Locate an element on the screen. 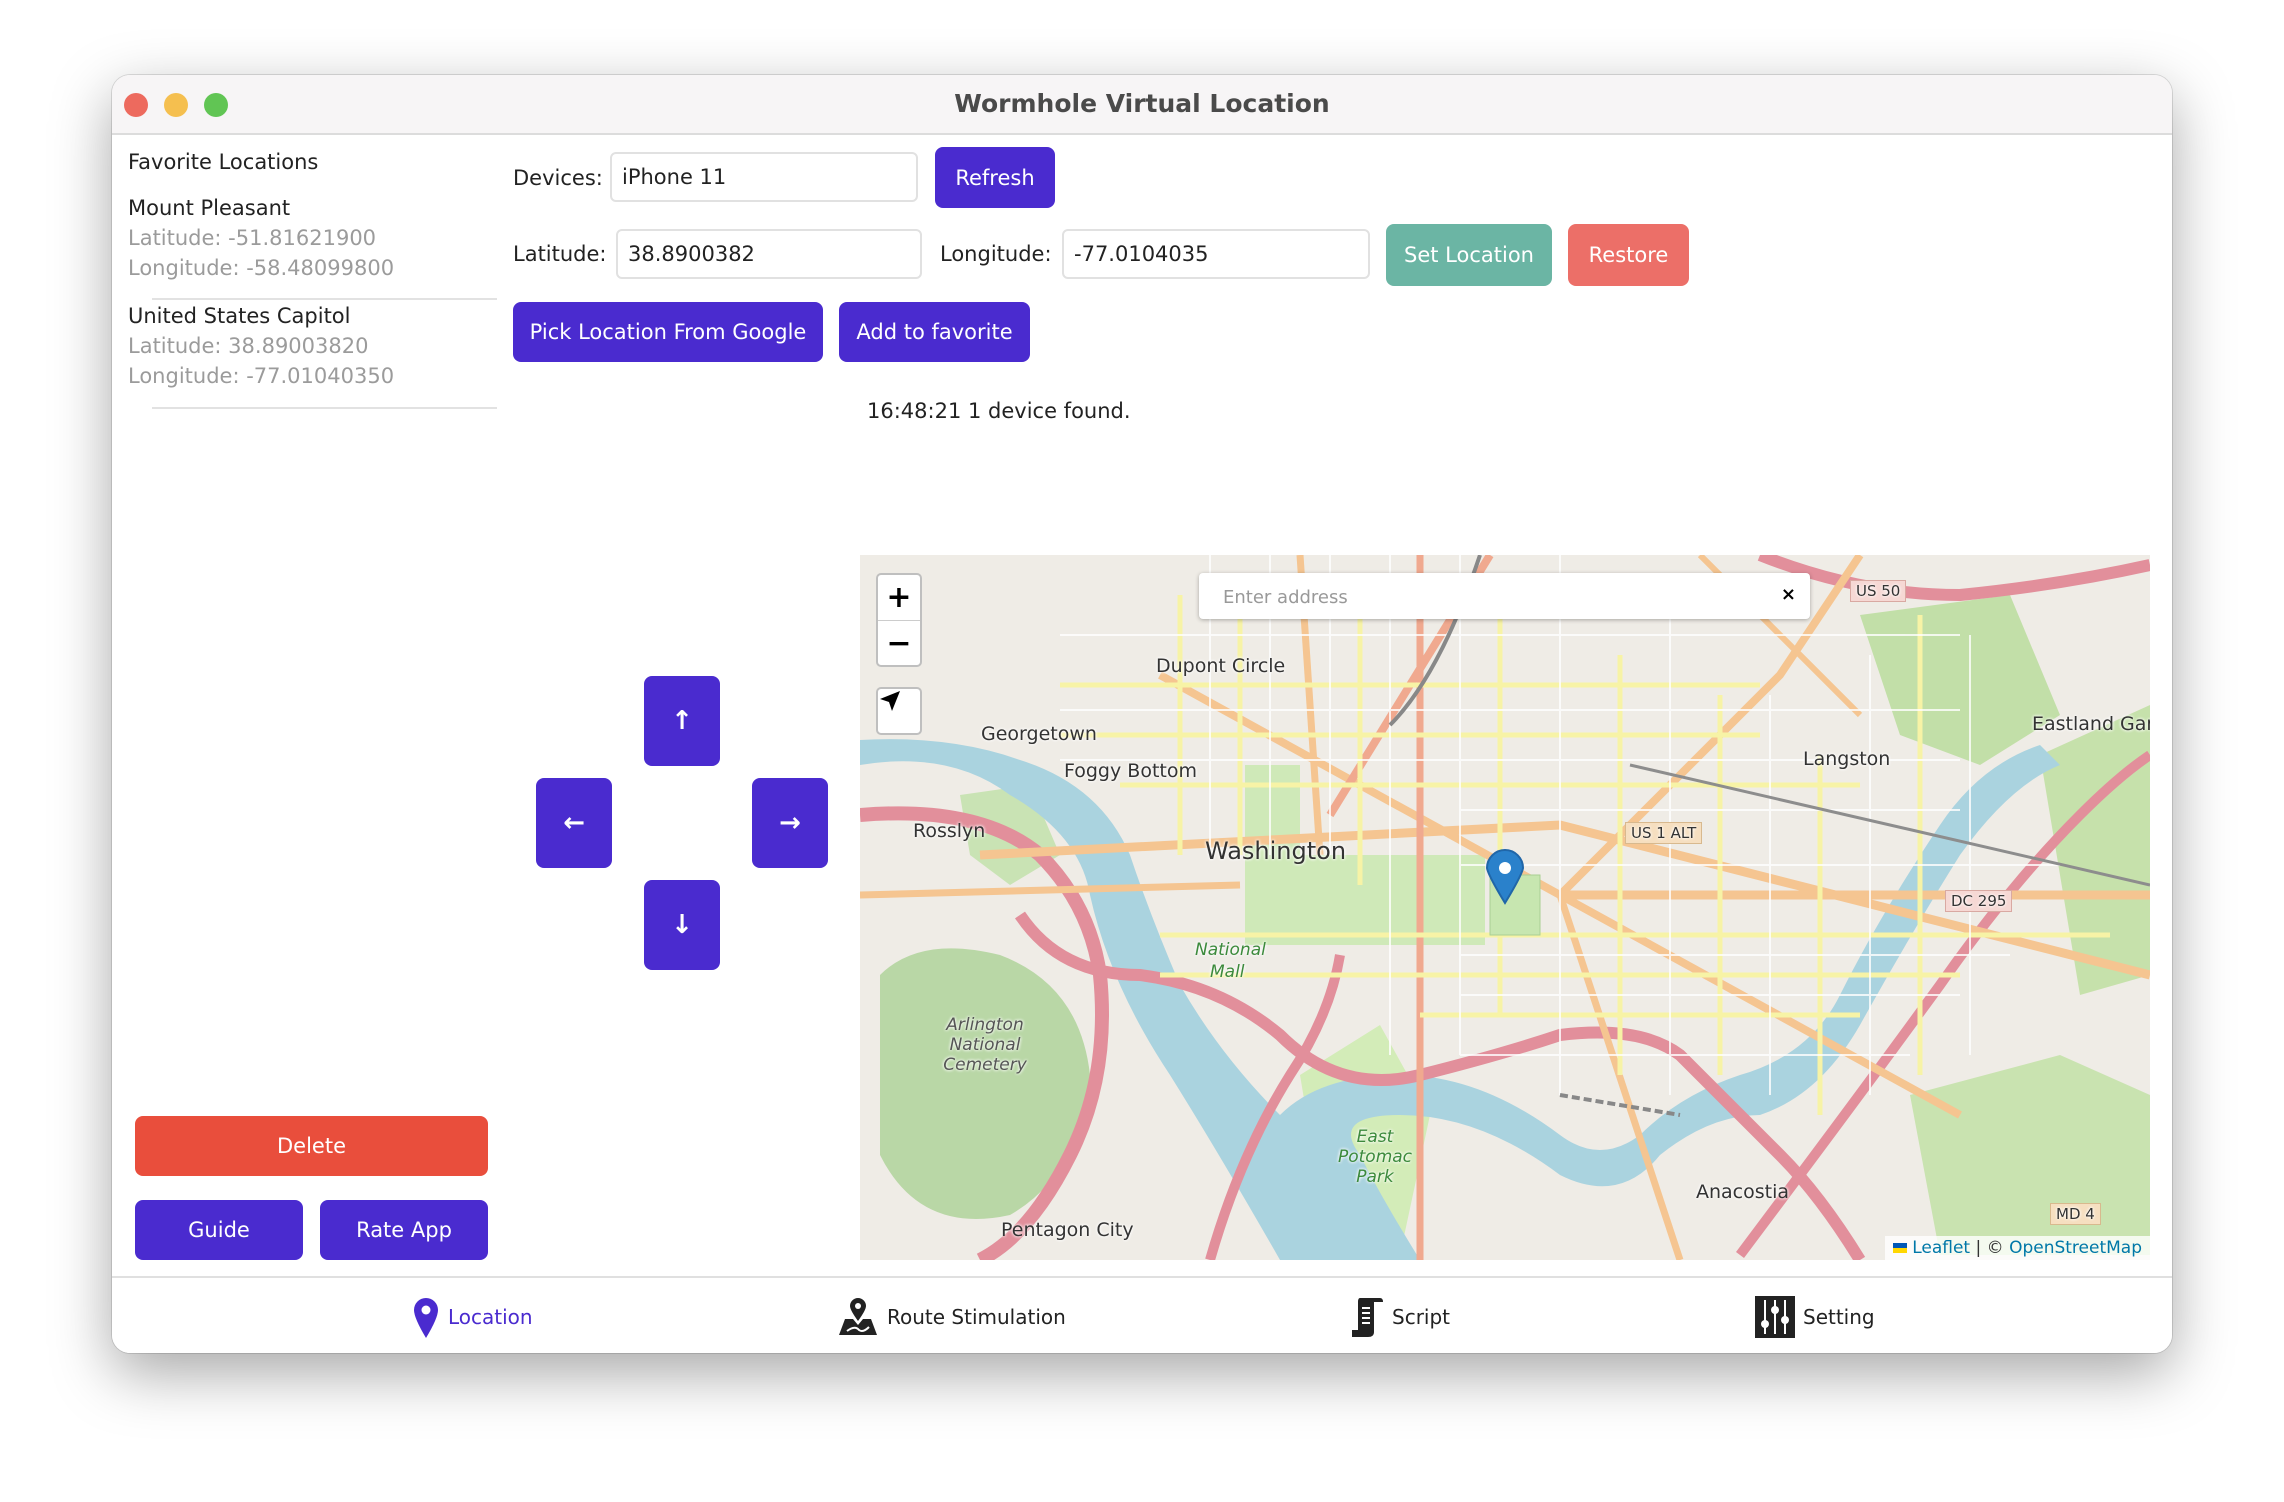  move-left-button: ← is located at coordinates (574, 823).